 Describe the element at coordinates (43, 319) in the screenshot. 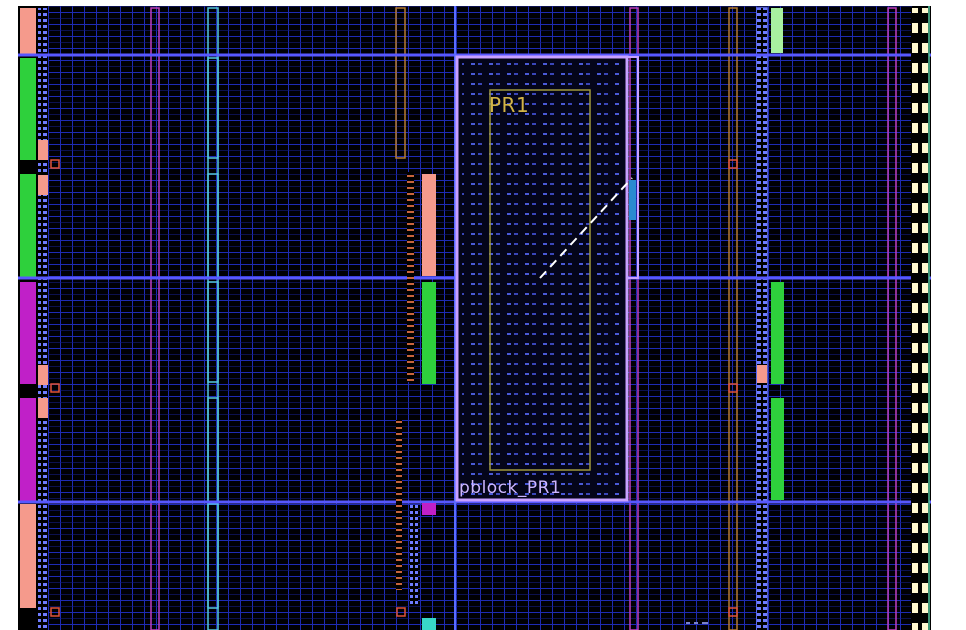

I see `left-bram-column` at that location.